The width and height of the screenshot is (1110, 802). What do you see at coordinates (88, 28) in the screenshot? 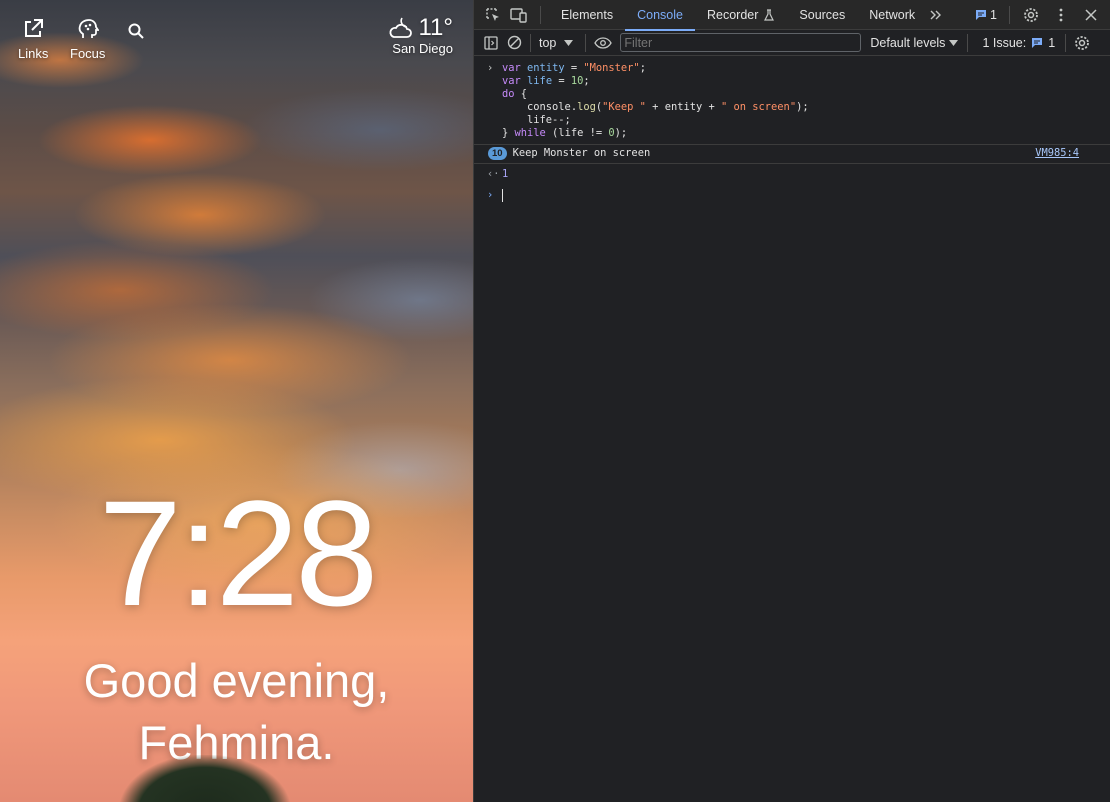
I see `head-brain-icon` at bounding box center [88, 28].